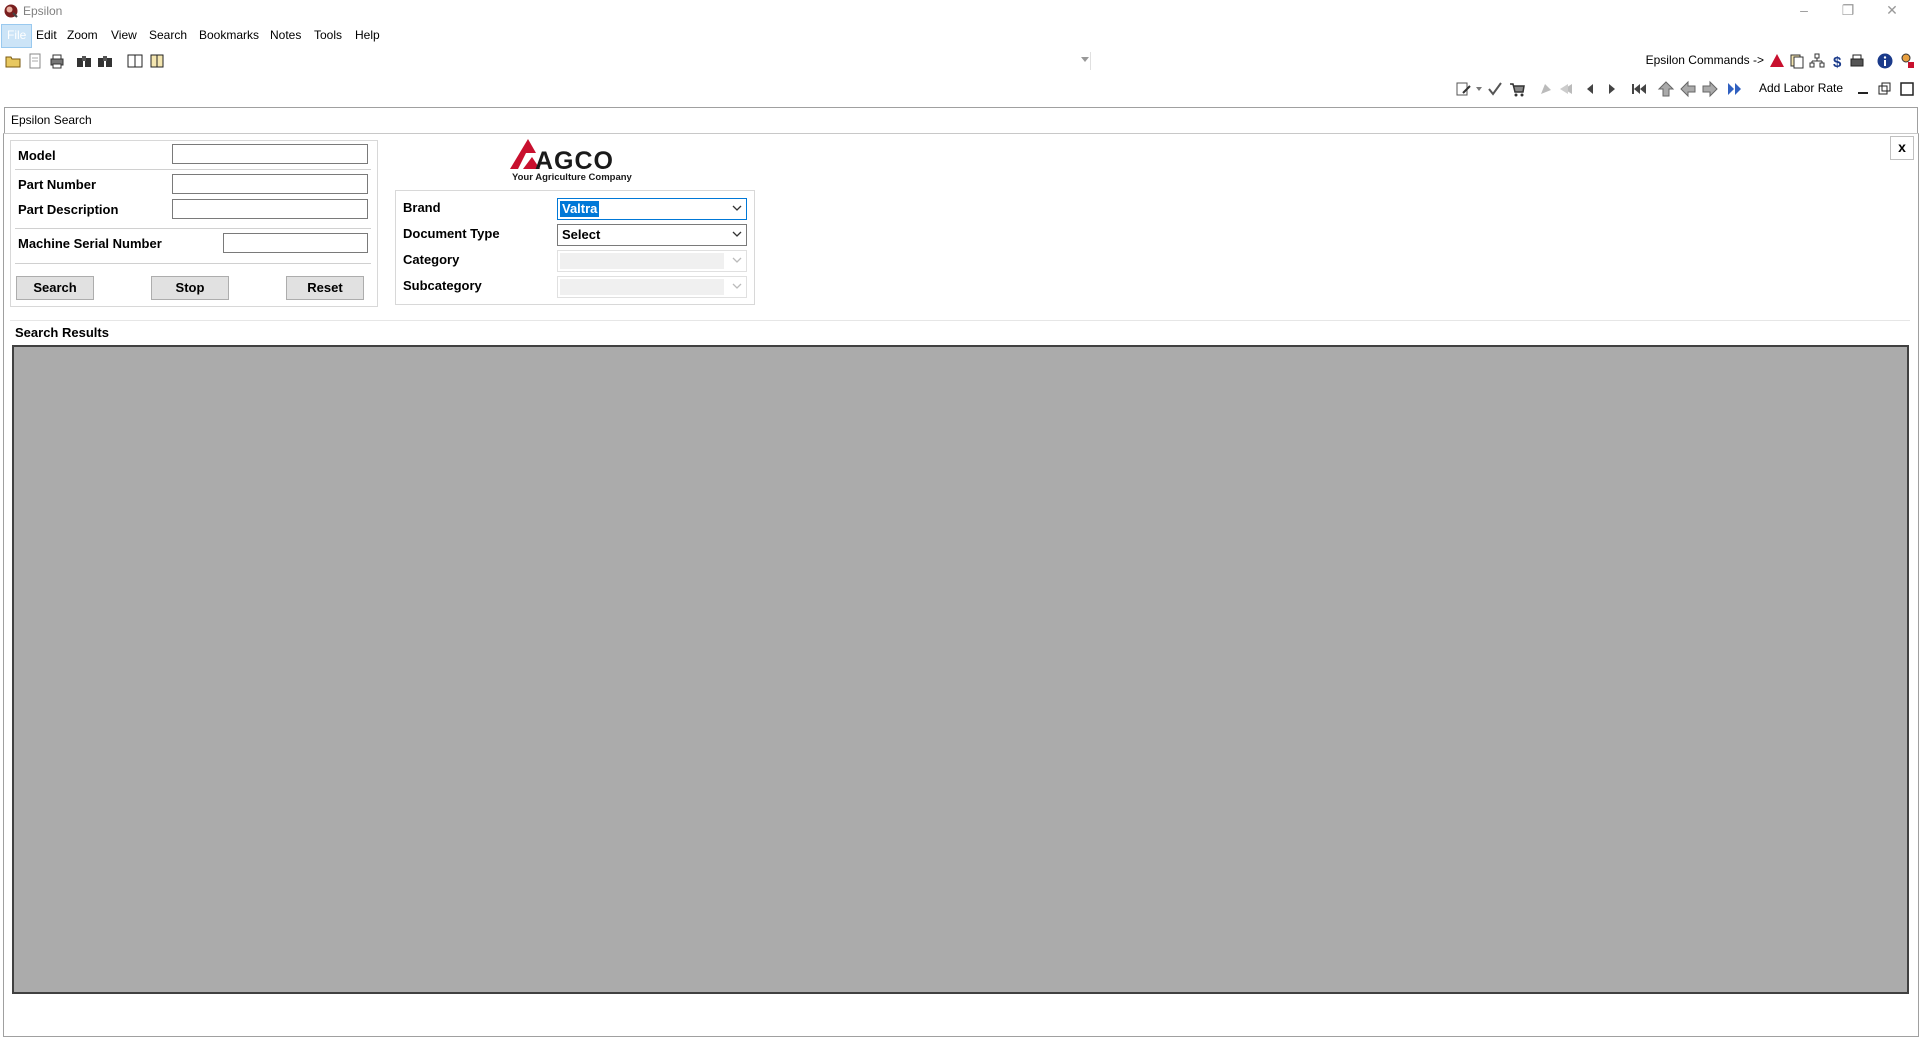  Describe the element at coordinates (285, 35) in the screenshot. I see `menu-notes: Notes` at that location.